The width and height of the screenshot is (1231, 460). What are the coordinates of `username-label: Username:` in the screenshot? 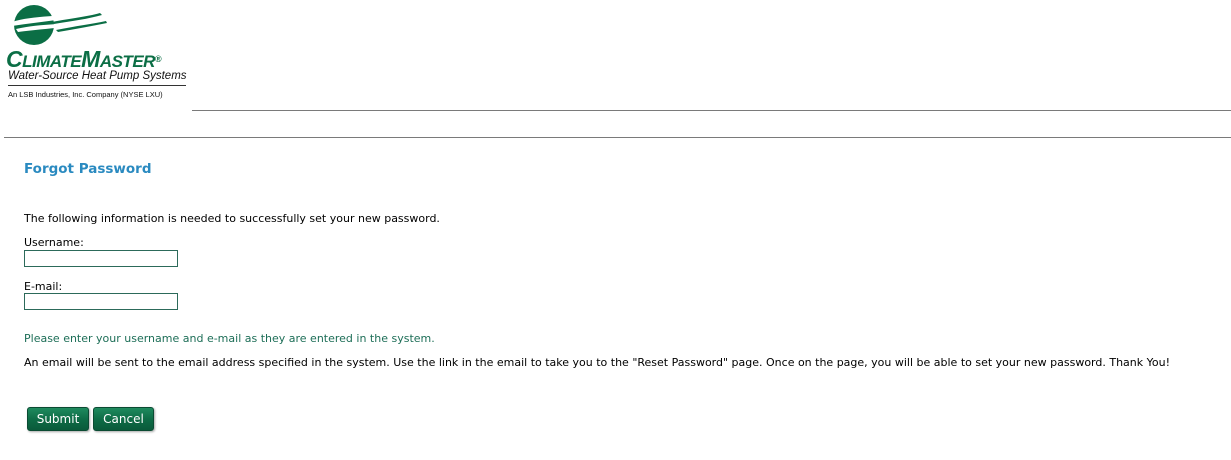 It's located at (54, 242).